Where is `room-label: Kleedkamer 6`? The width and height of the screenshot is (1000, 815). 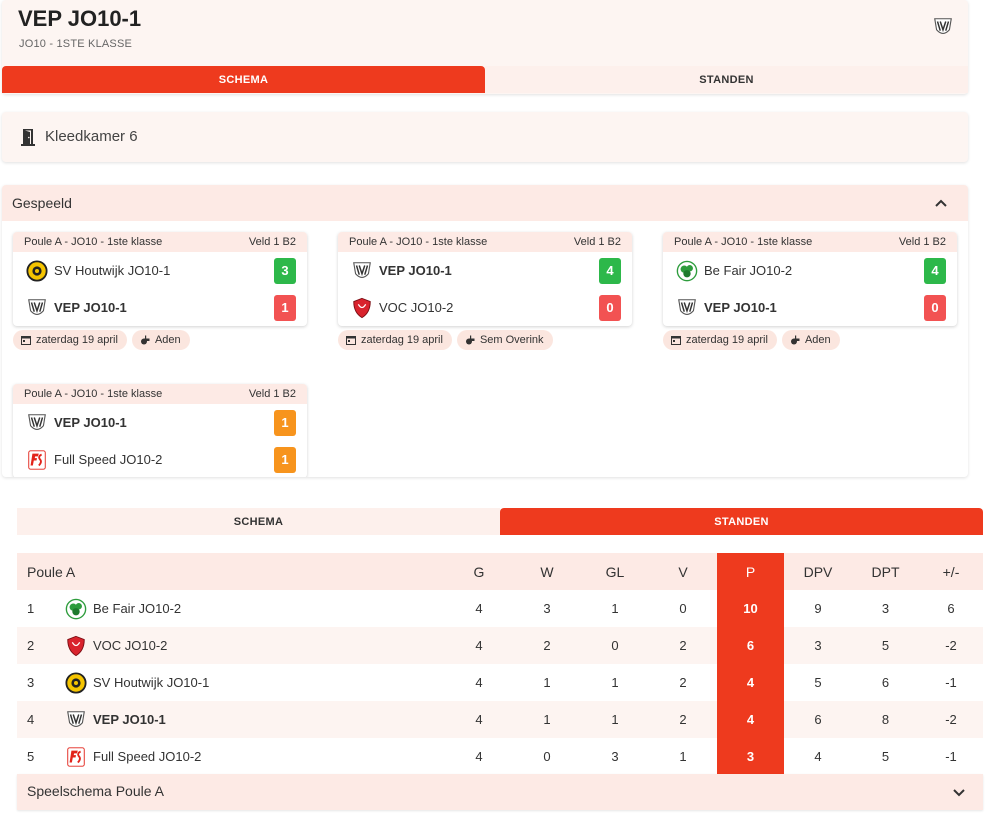
room-label: Kleedkamer 6 is located at coordinates (91, 136).